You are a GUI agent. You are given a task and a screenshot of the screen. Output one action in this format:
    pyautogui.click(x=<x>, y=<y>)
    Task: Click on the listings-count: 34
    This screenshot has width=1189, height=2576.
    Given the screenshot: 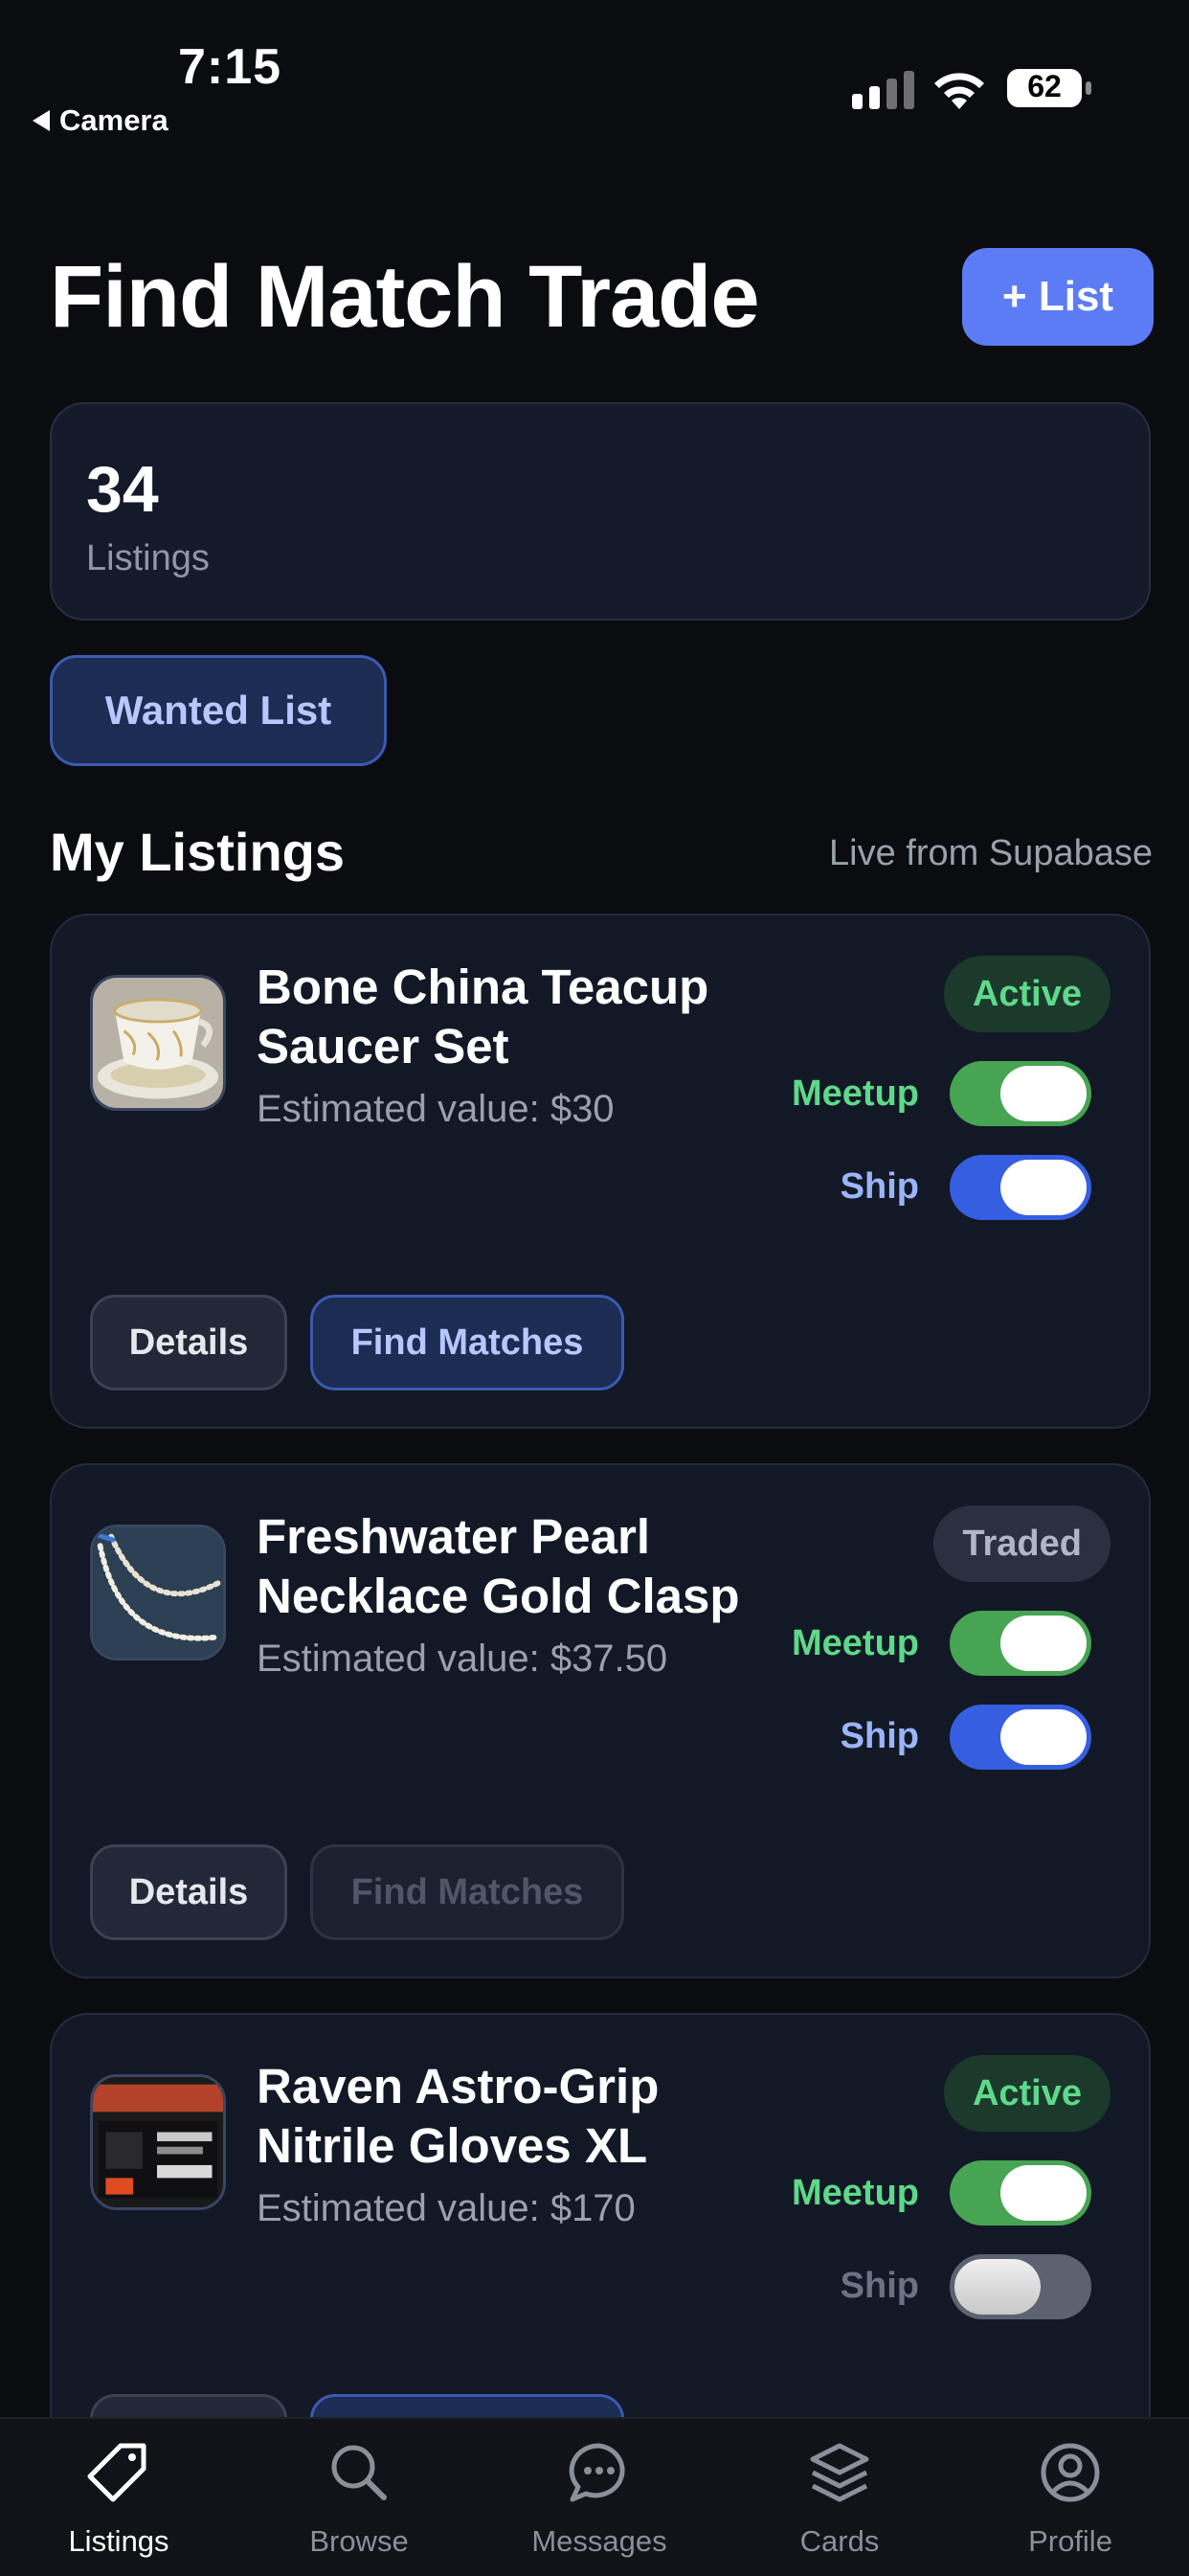 What is the action you would take?
    pyautogui.click(x=122, y=489)
    